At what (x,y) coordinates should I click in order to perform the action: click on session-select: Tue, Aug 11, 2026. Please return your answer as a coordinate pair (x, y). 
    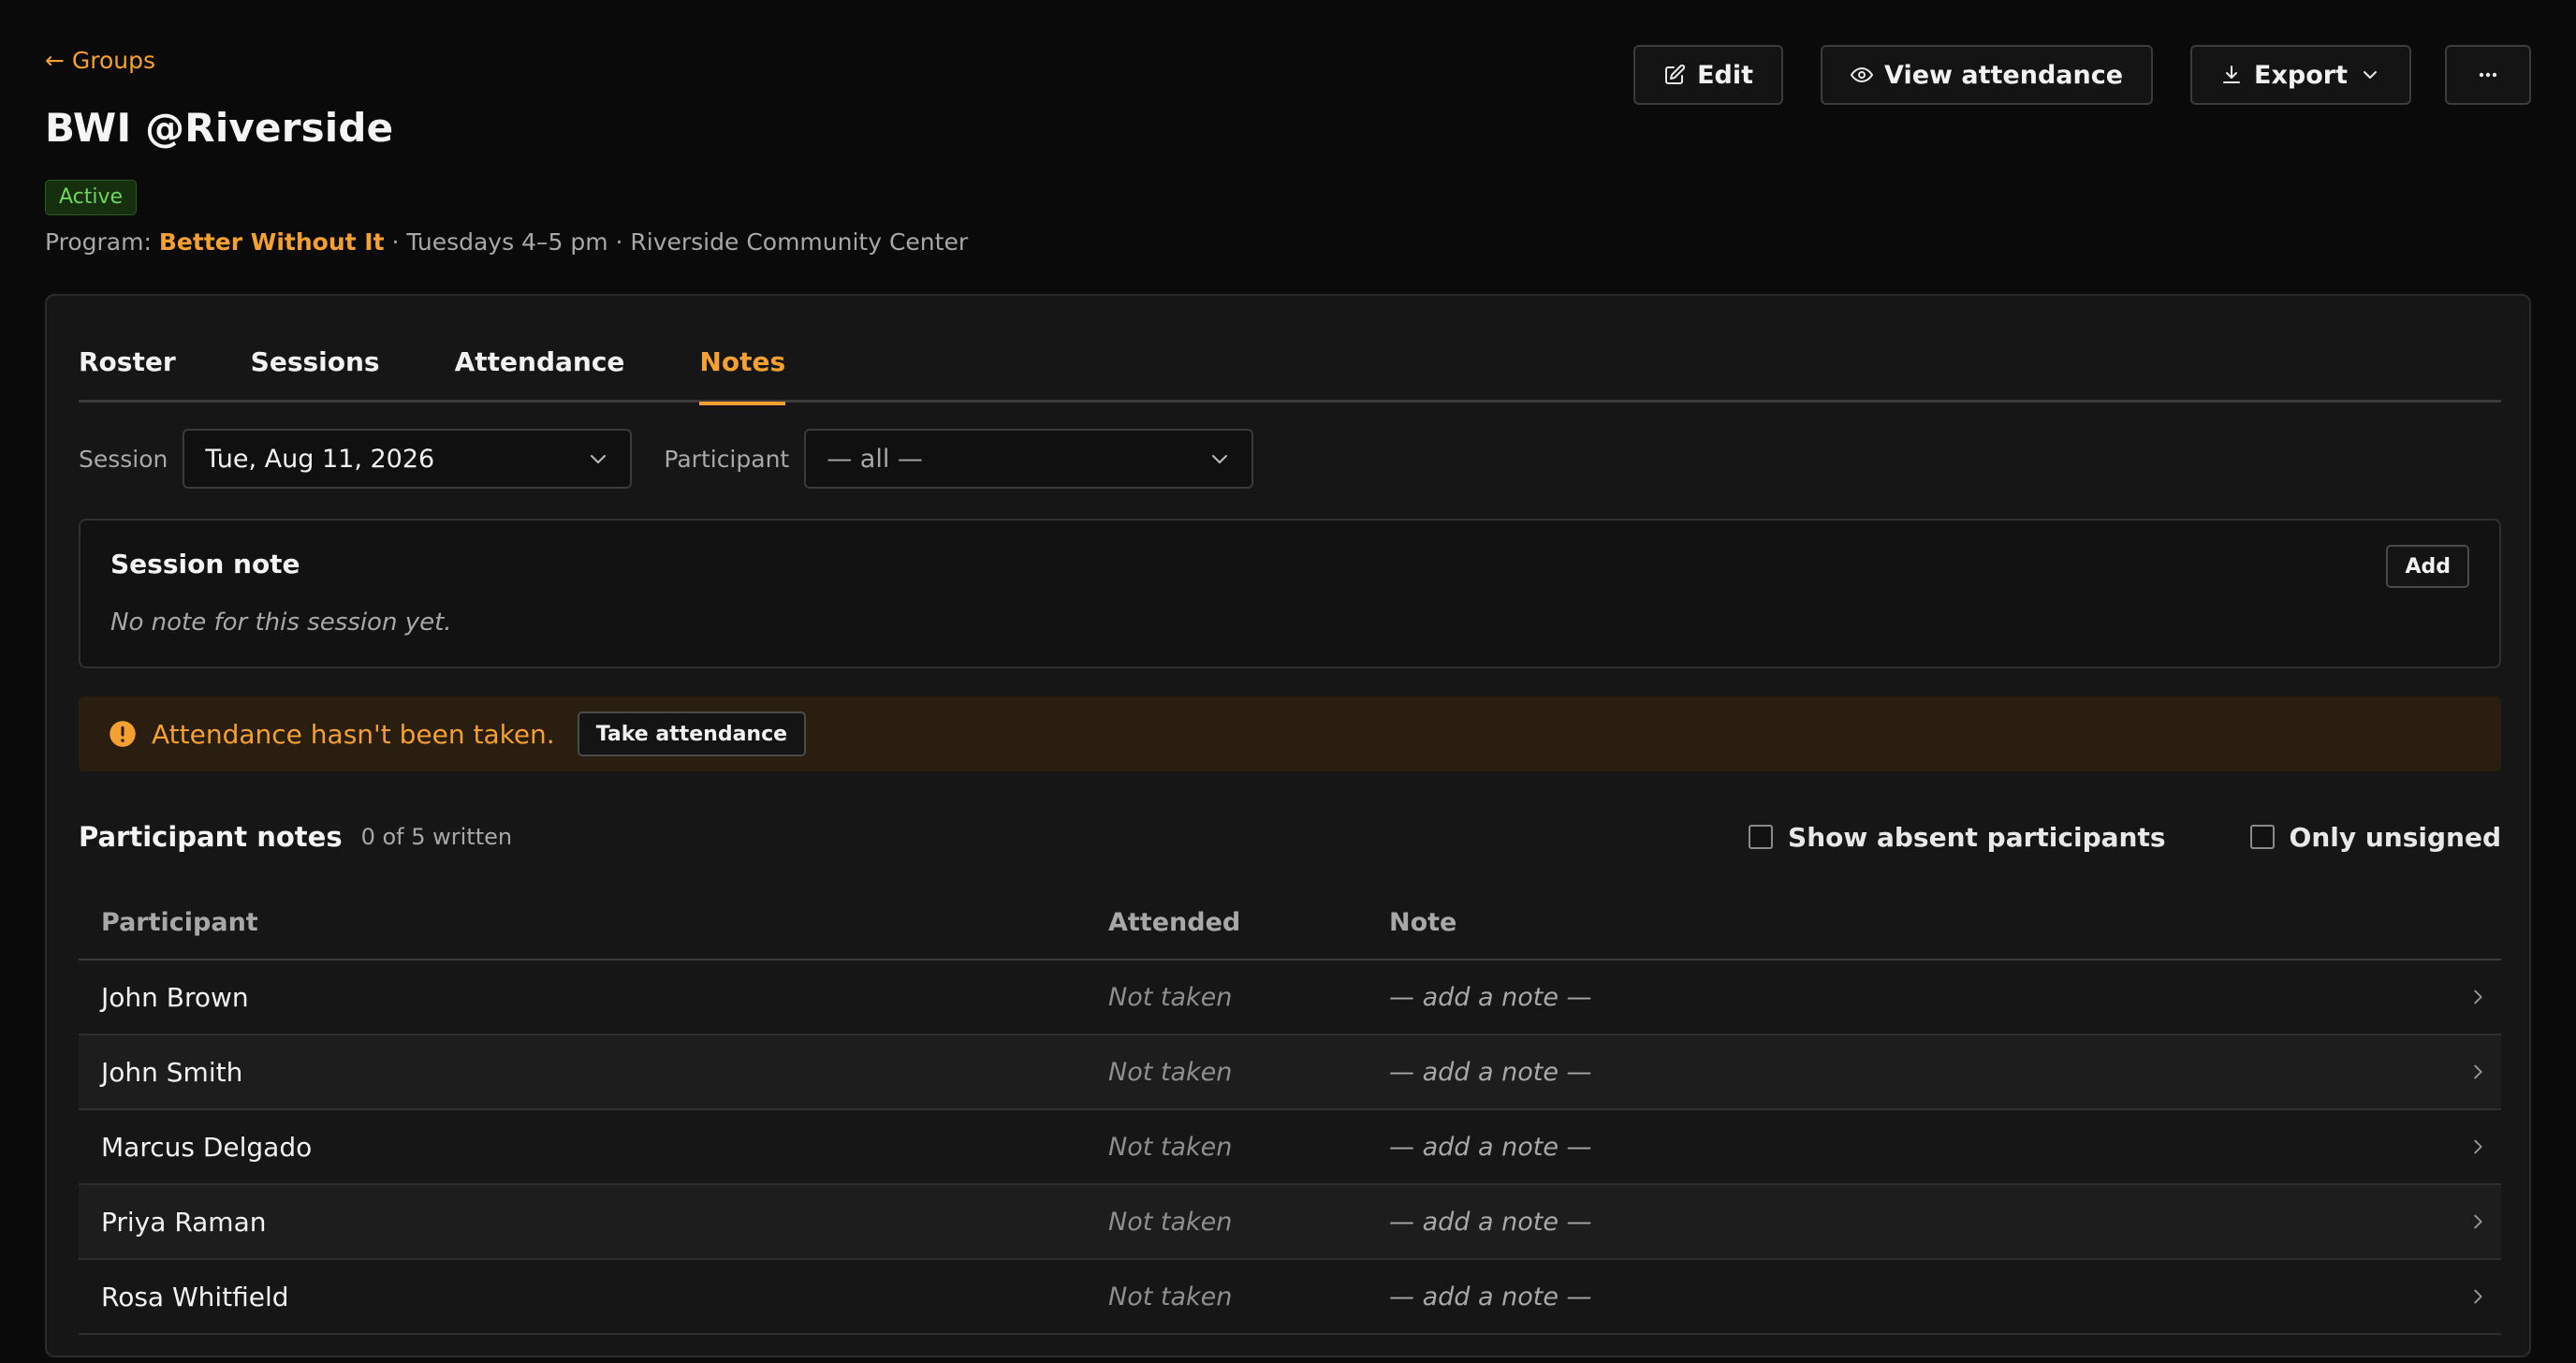
    Looking at the image, I should click on (408, 459).